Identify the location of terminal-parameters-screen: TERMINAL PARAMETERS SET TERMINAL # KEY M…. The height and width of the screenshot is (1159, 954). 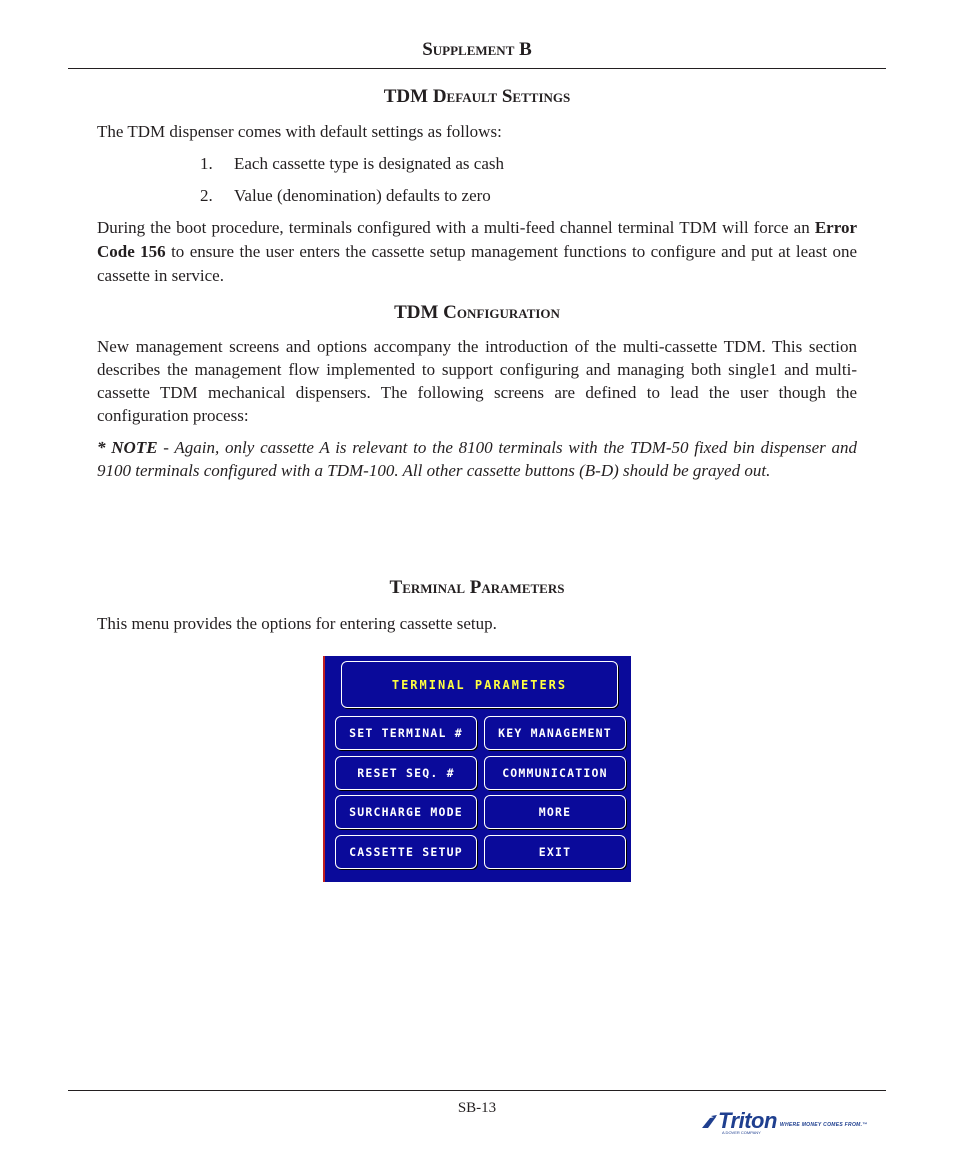
(477, 769).